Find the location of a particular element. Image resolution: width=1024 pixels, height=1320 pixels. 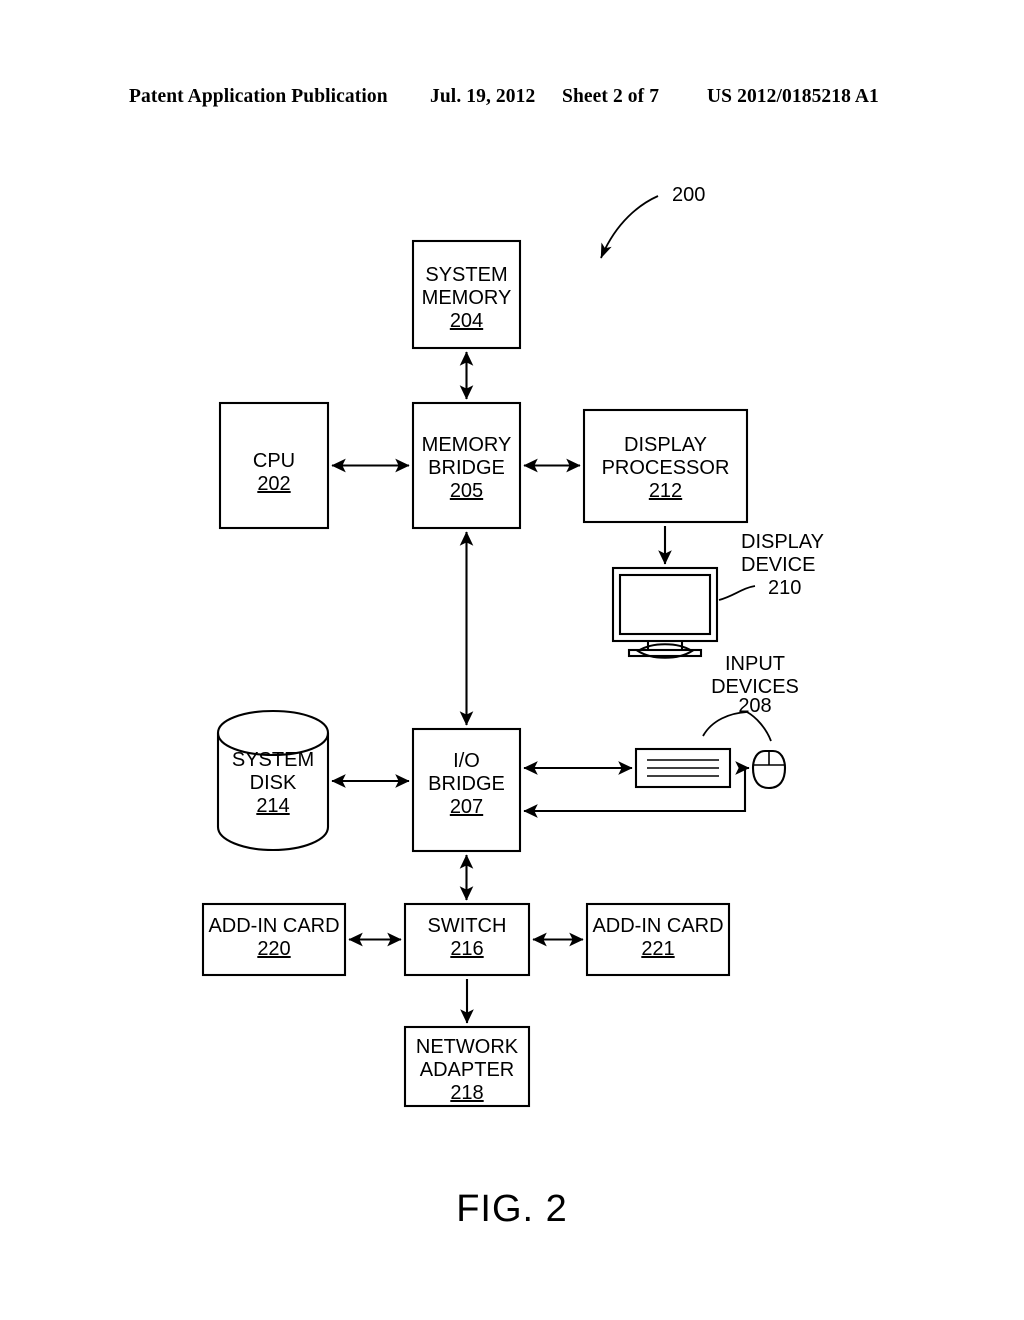

network-adapter-ref: 218 is located at coordinates (466, 1093).